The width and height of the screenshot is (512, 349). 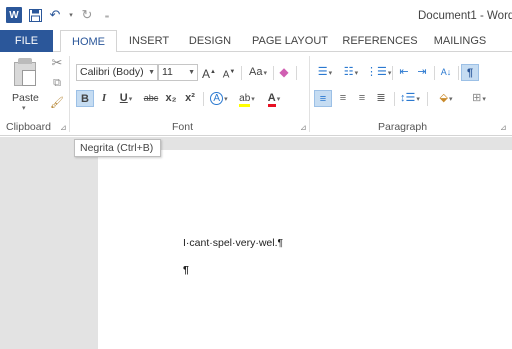 What do you see at coordinates (422, 72) in the screenshot?
I see `increase-indent-icon: ⇥` at bounding box center [422, 72].